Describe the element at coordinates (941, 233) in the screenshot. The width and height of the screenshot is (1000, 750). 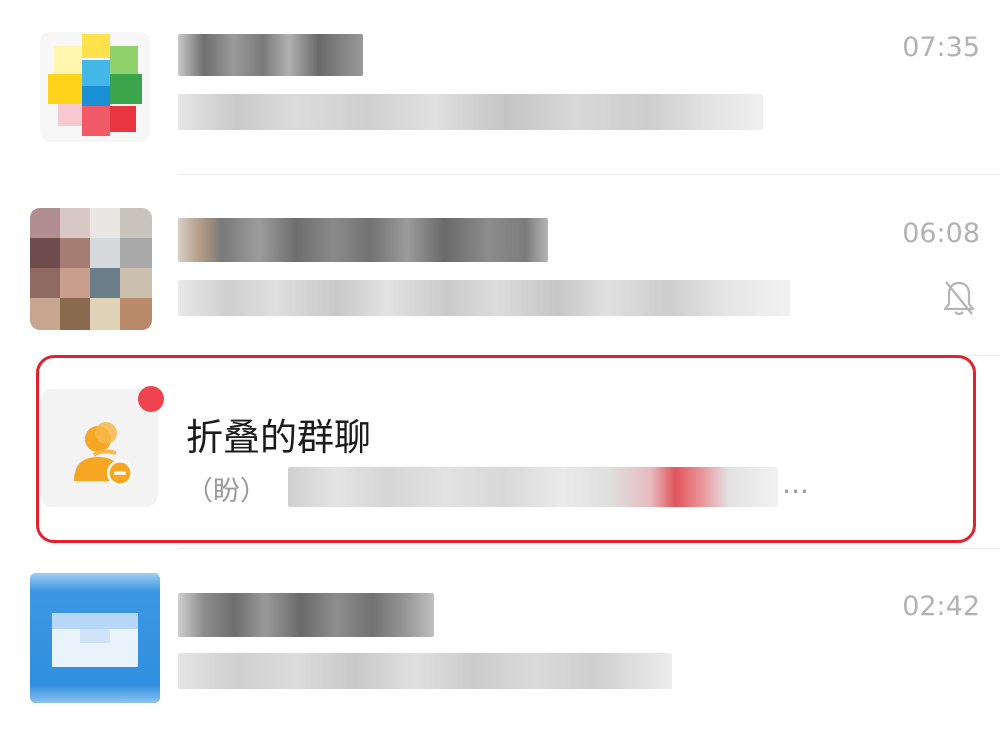
I see `chat-time: 06:08` at that location.